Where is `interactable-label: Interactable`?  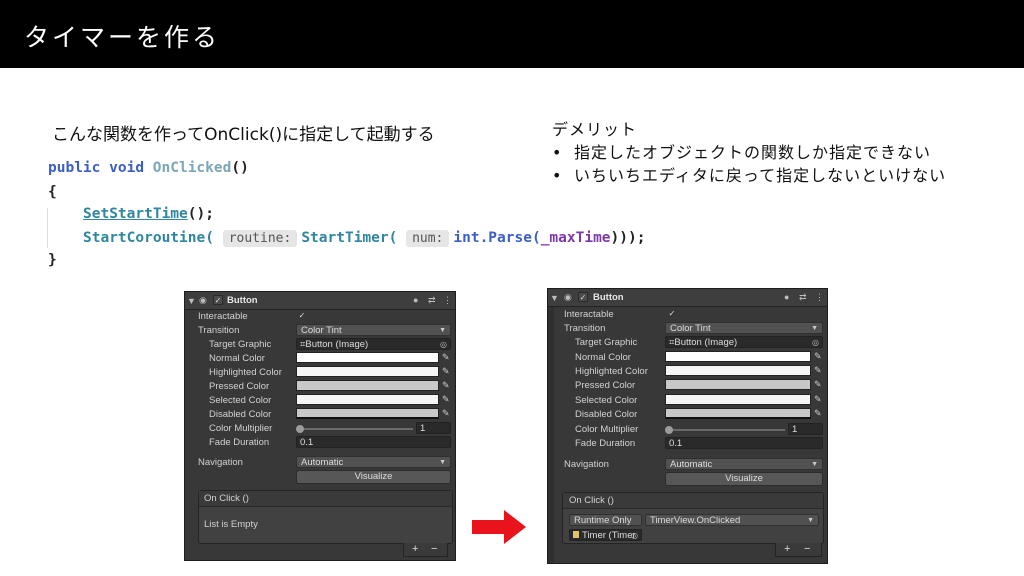 interactable-label: Interactable is located at coordinates (223, 316).